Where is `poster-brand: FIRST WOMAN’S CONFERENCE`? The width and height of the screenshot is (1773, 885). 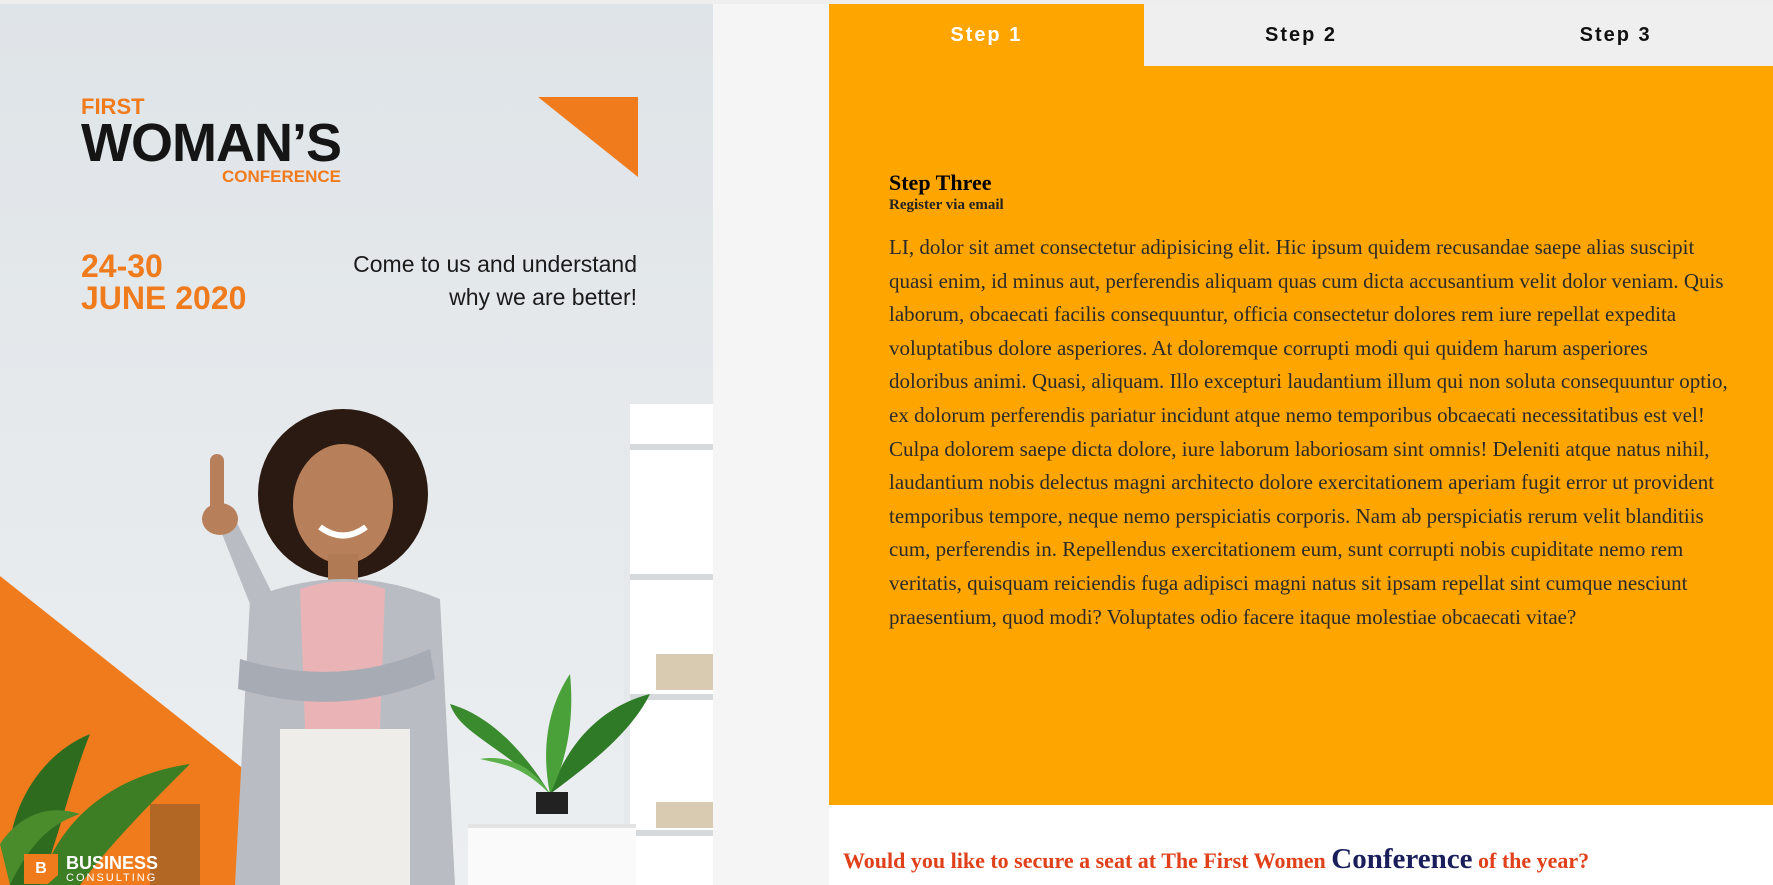 poster-brand: FIRST WOMAN’S CONFERENCE is located at coordinates (211, 141).